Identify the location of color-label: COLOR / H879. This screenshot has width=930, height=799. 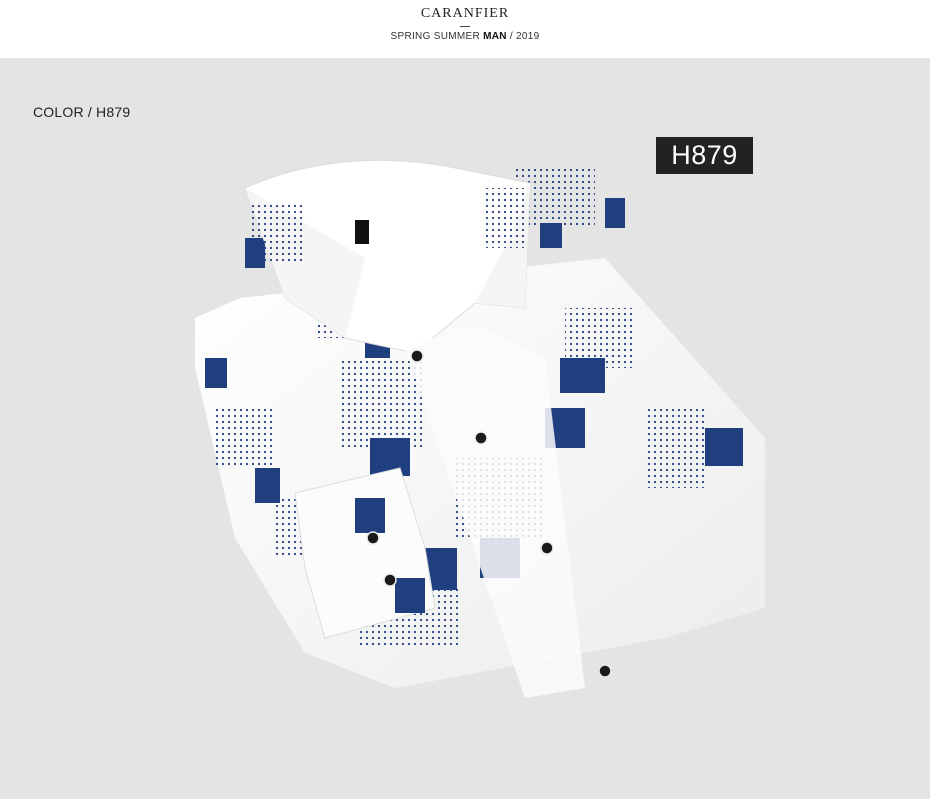
(82, 112).